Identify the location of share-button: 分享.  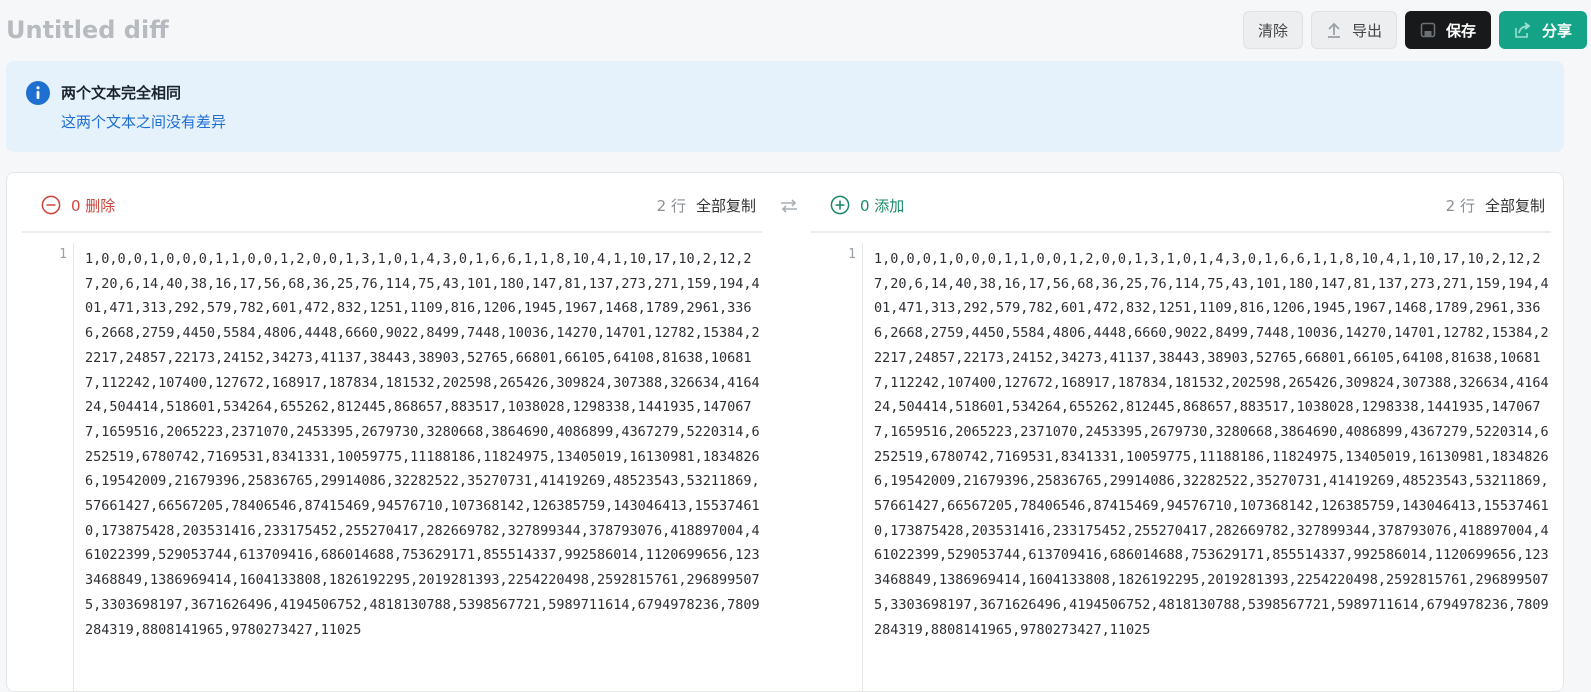
(1542, 30).